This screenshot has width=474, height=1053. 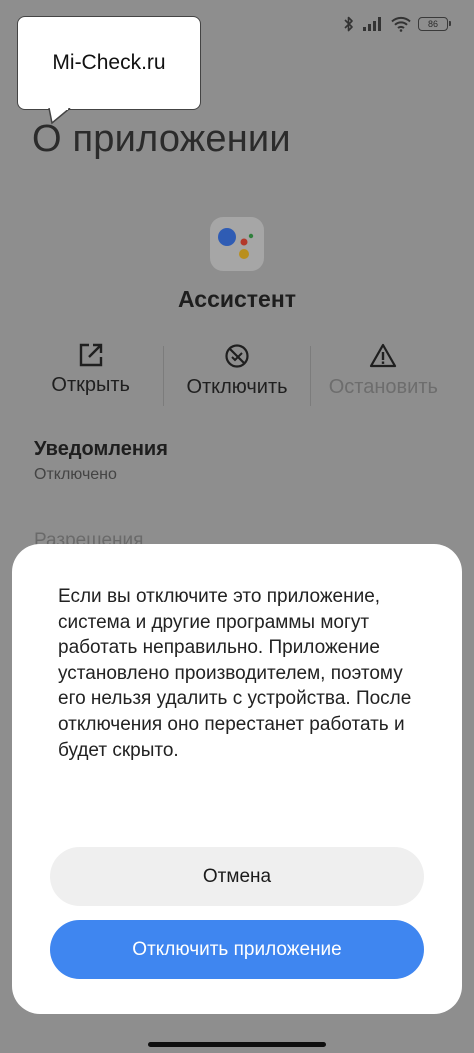 I want to click on home-indicator, so click(x=237, y=1044).